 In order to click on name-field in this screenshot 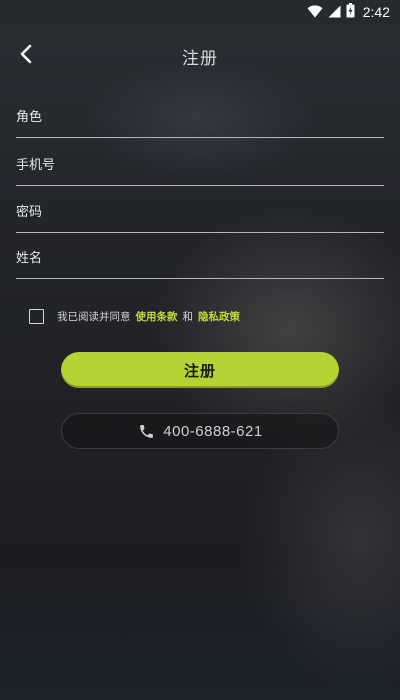, I will do `click(200, 258)`.